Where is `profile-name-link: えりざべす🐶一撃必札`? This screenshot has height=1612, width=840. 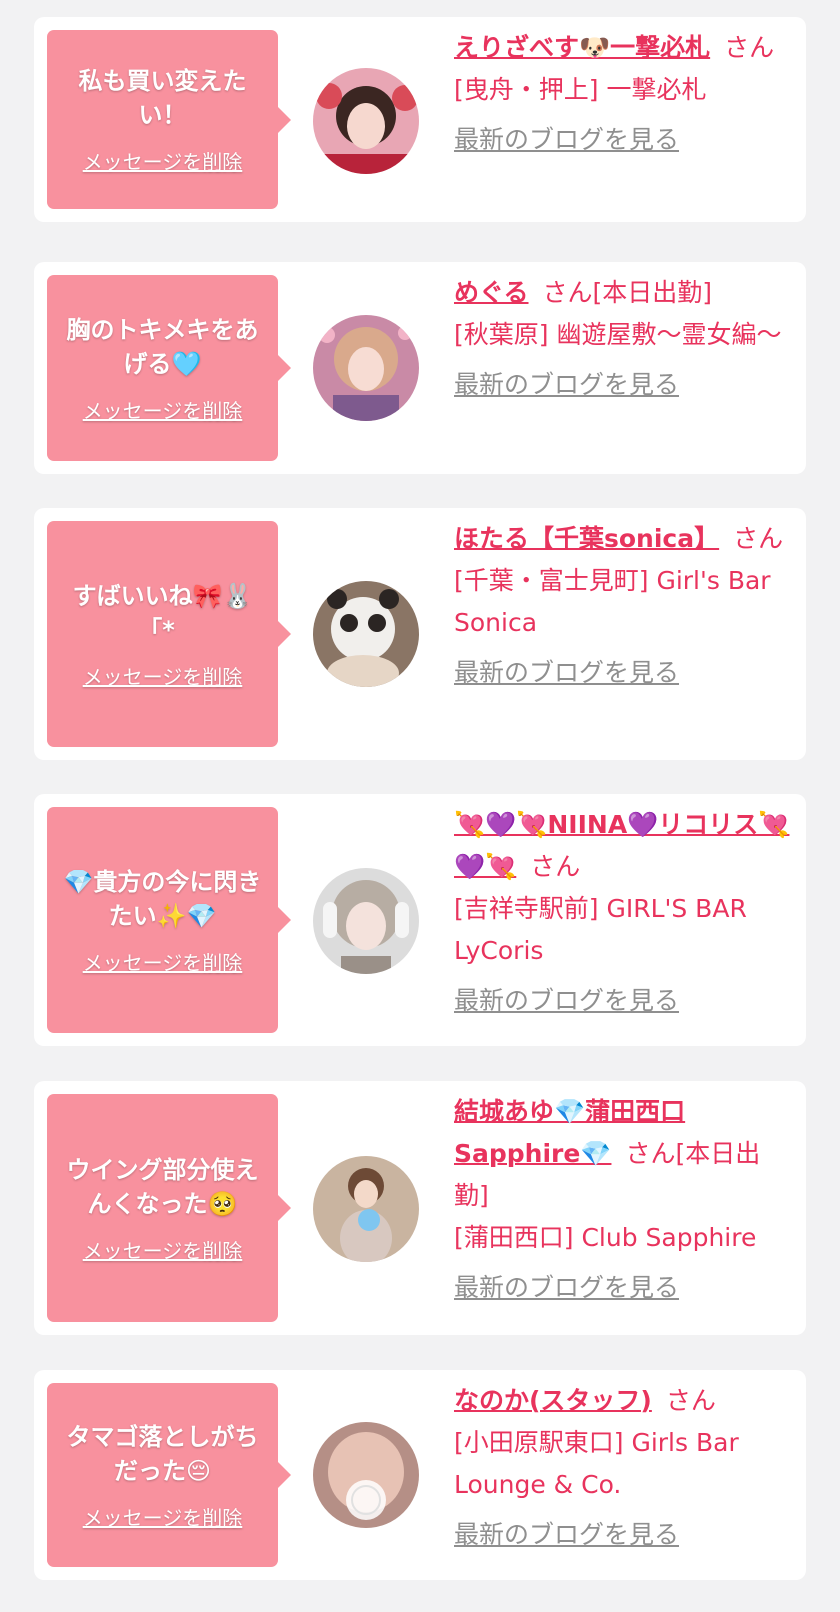 profile-name-link: えりざべす🐶一撃必札 is located at coordinates (582, 47).